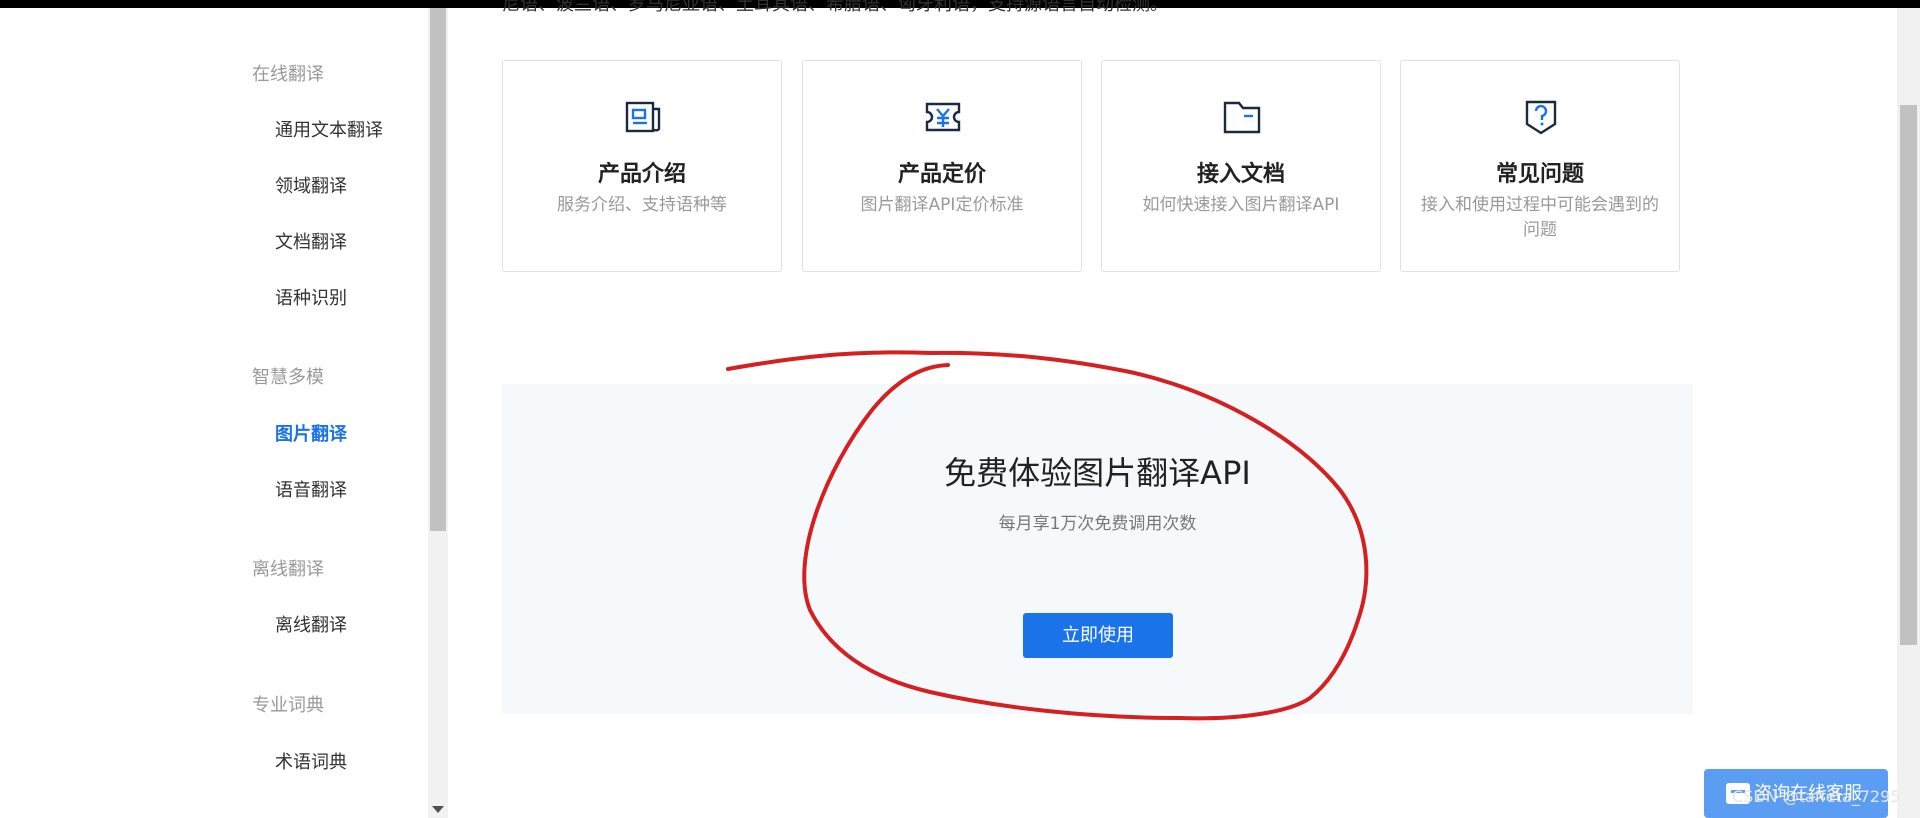 This screenshot has height=818, width=1920. Describe the element at coordinates (1908, 375) in the screenshot. I see `page-scrollbar-thumb` at that location.